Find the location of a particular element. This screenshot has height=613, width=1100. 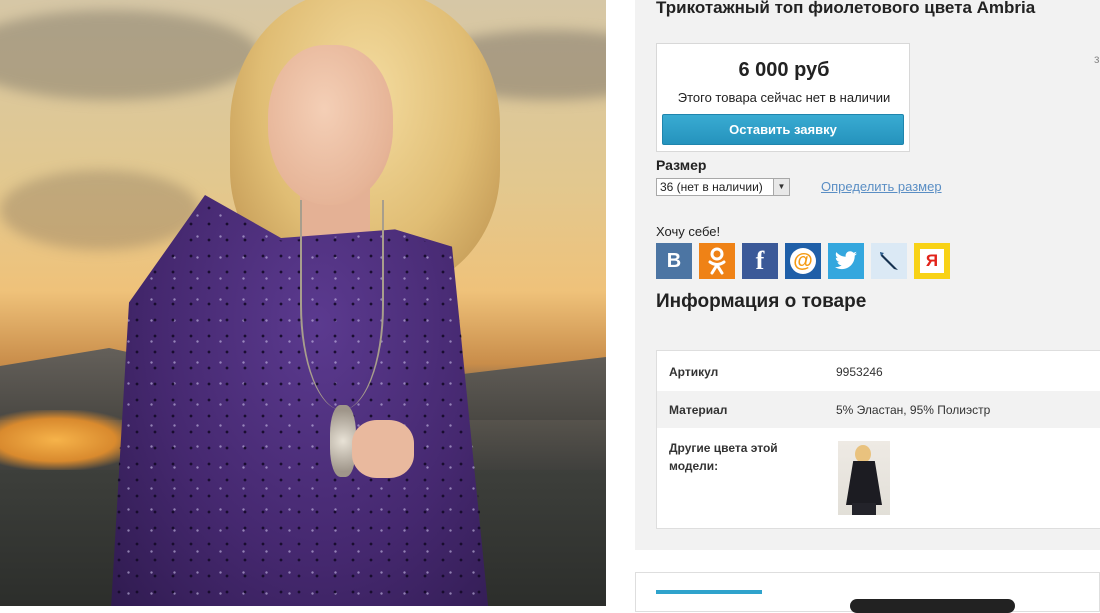

yandex-glyph: Я is located at coordinates (932, 261).